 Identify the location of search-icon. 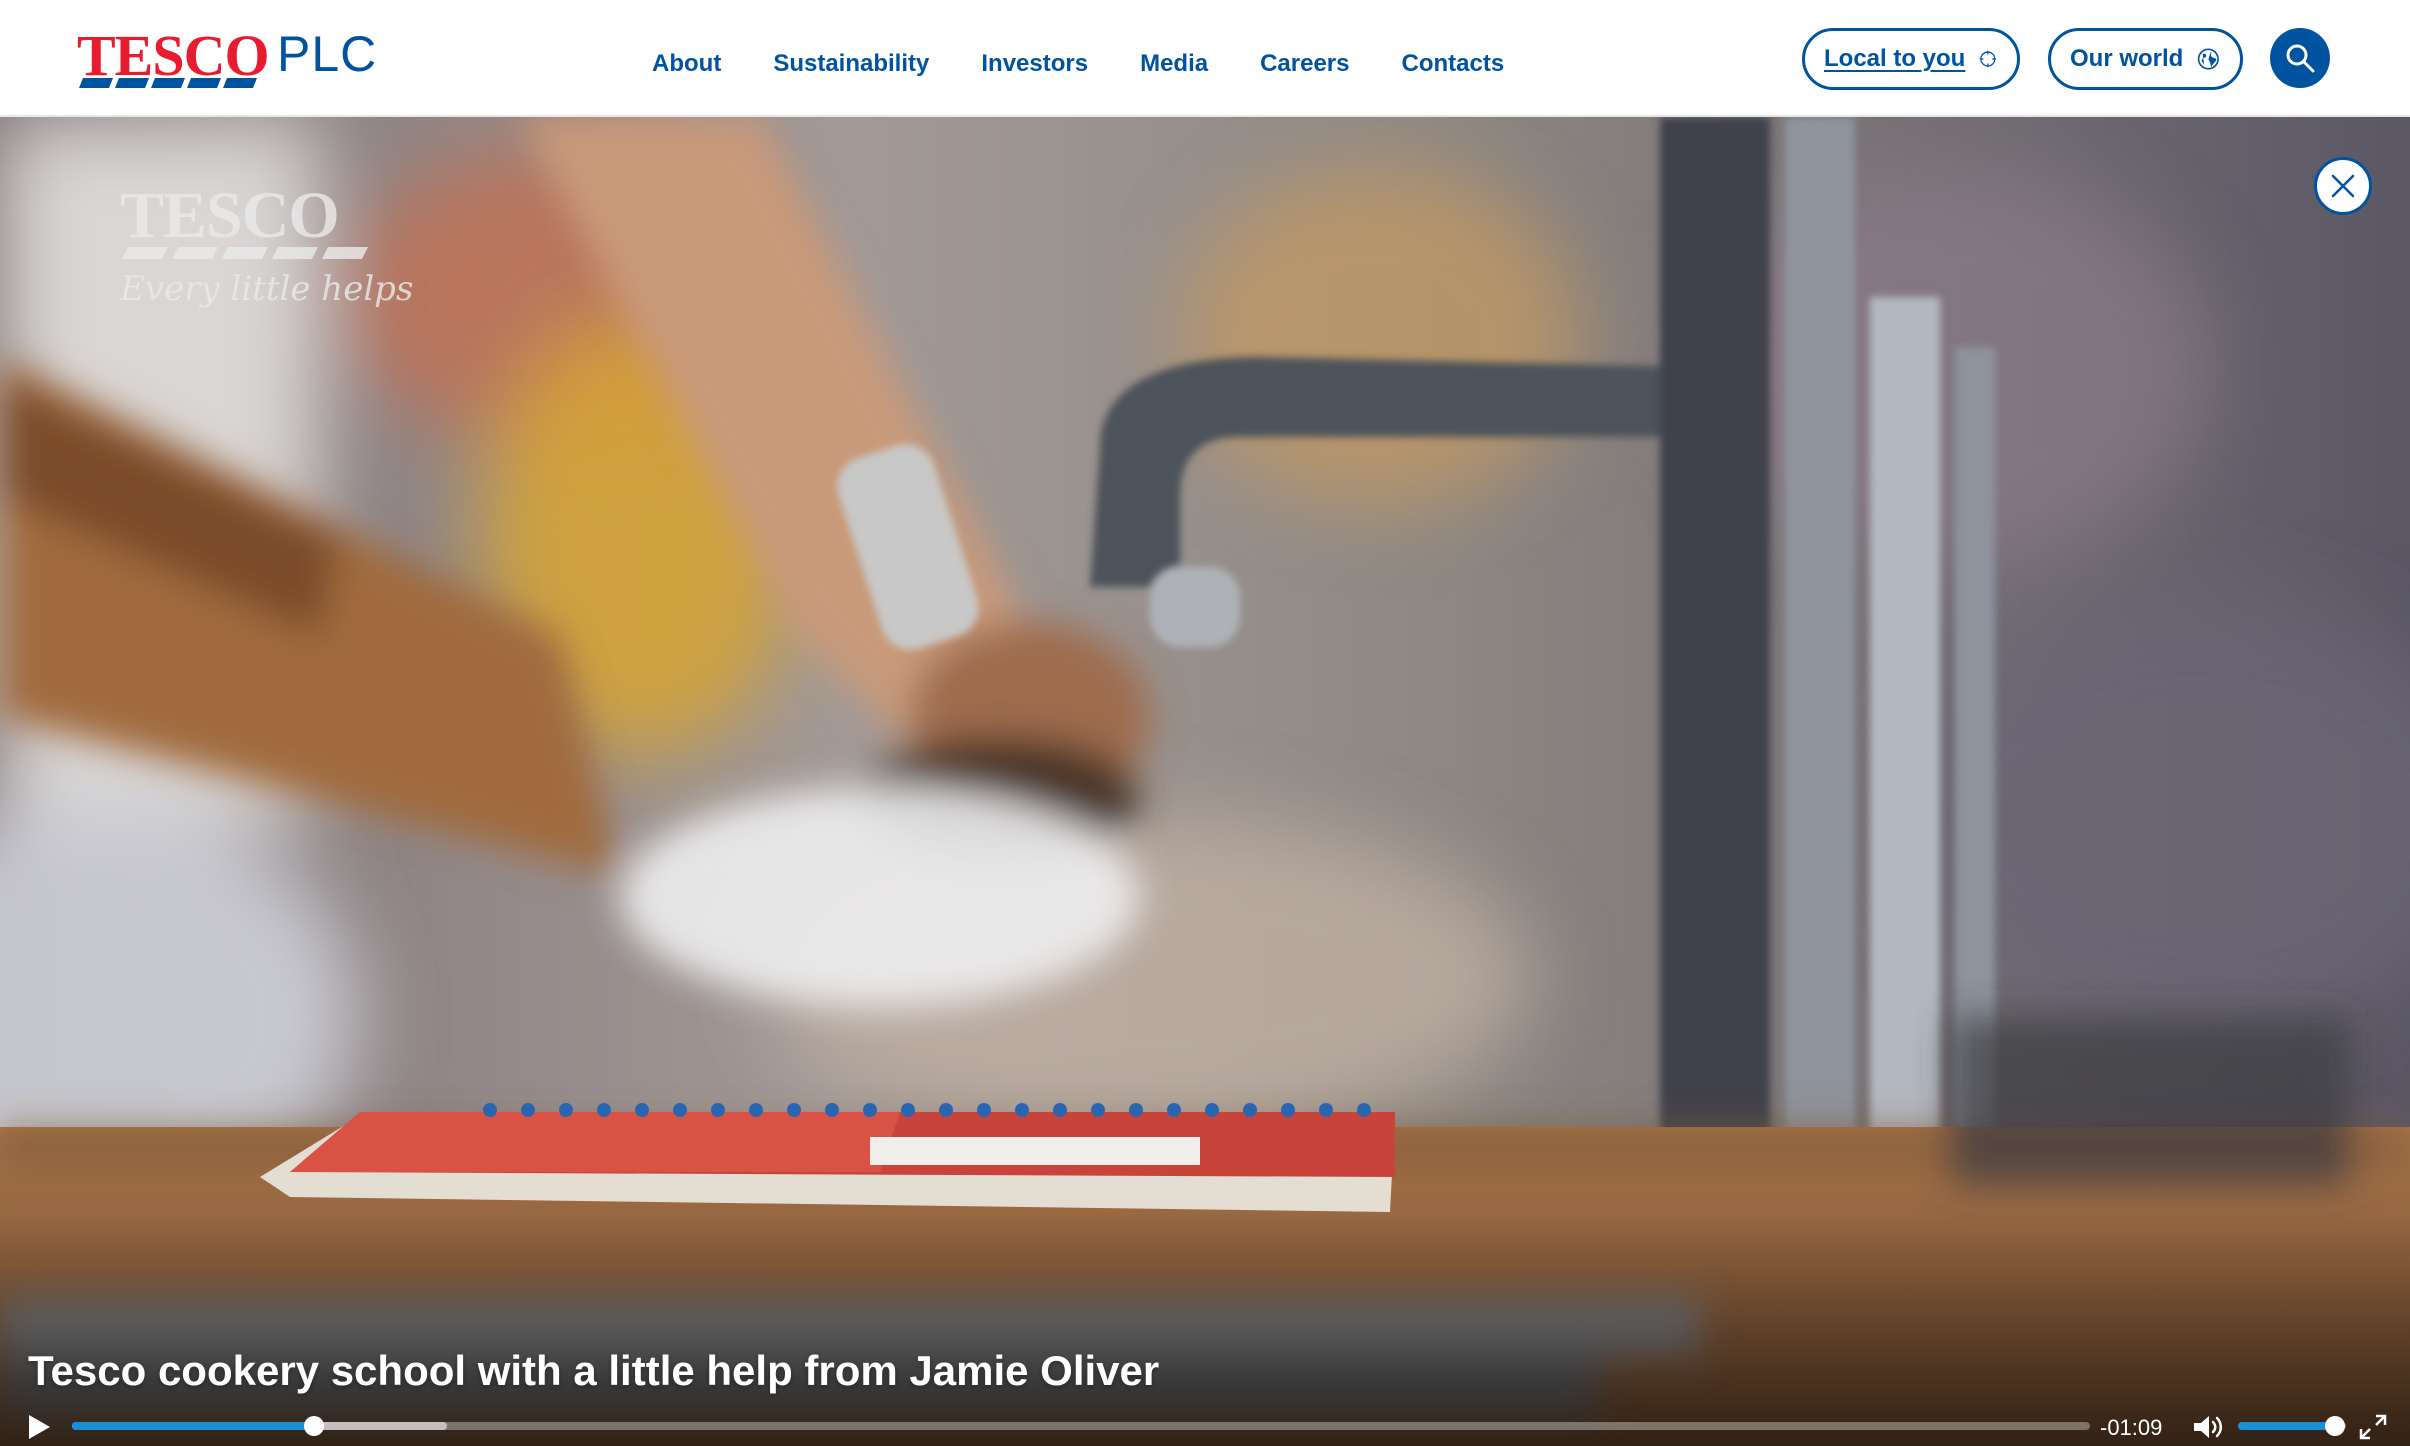
(2300, 58).